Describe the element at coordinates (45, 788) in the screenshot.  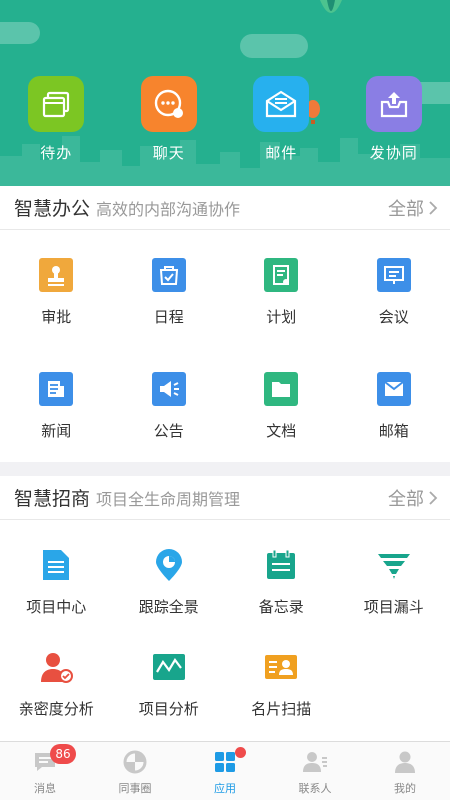
I see `tab-messages-label: 消息` at that location.